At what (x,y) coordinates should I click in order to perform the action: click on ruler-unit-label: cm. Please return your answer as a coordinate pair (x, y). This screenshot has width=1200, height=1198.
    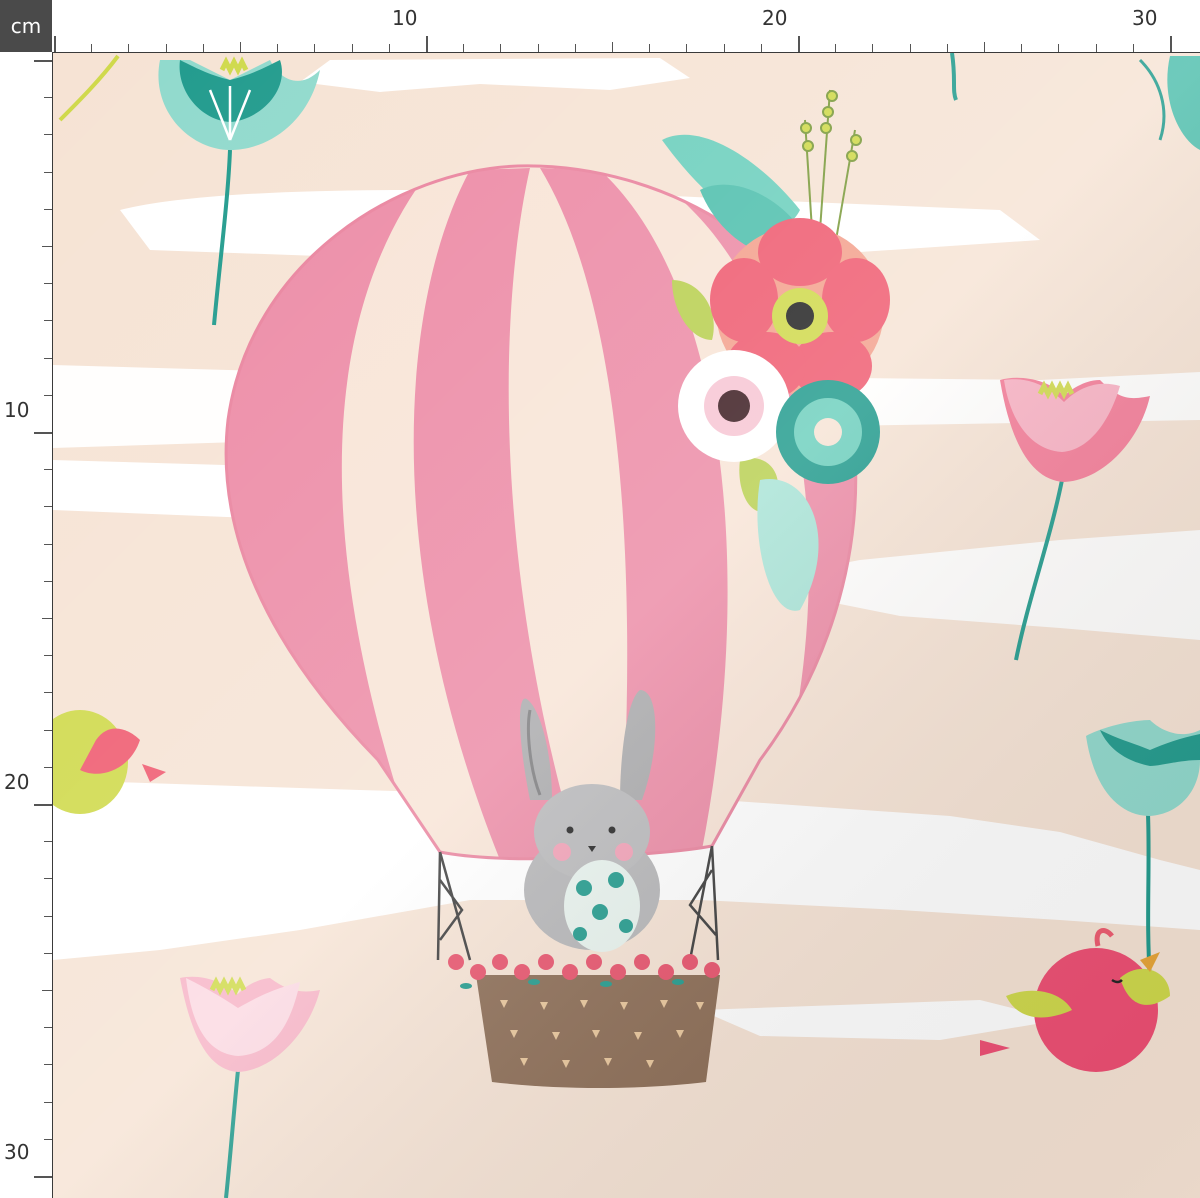
    Looking at the image, I should click on (26, 26).